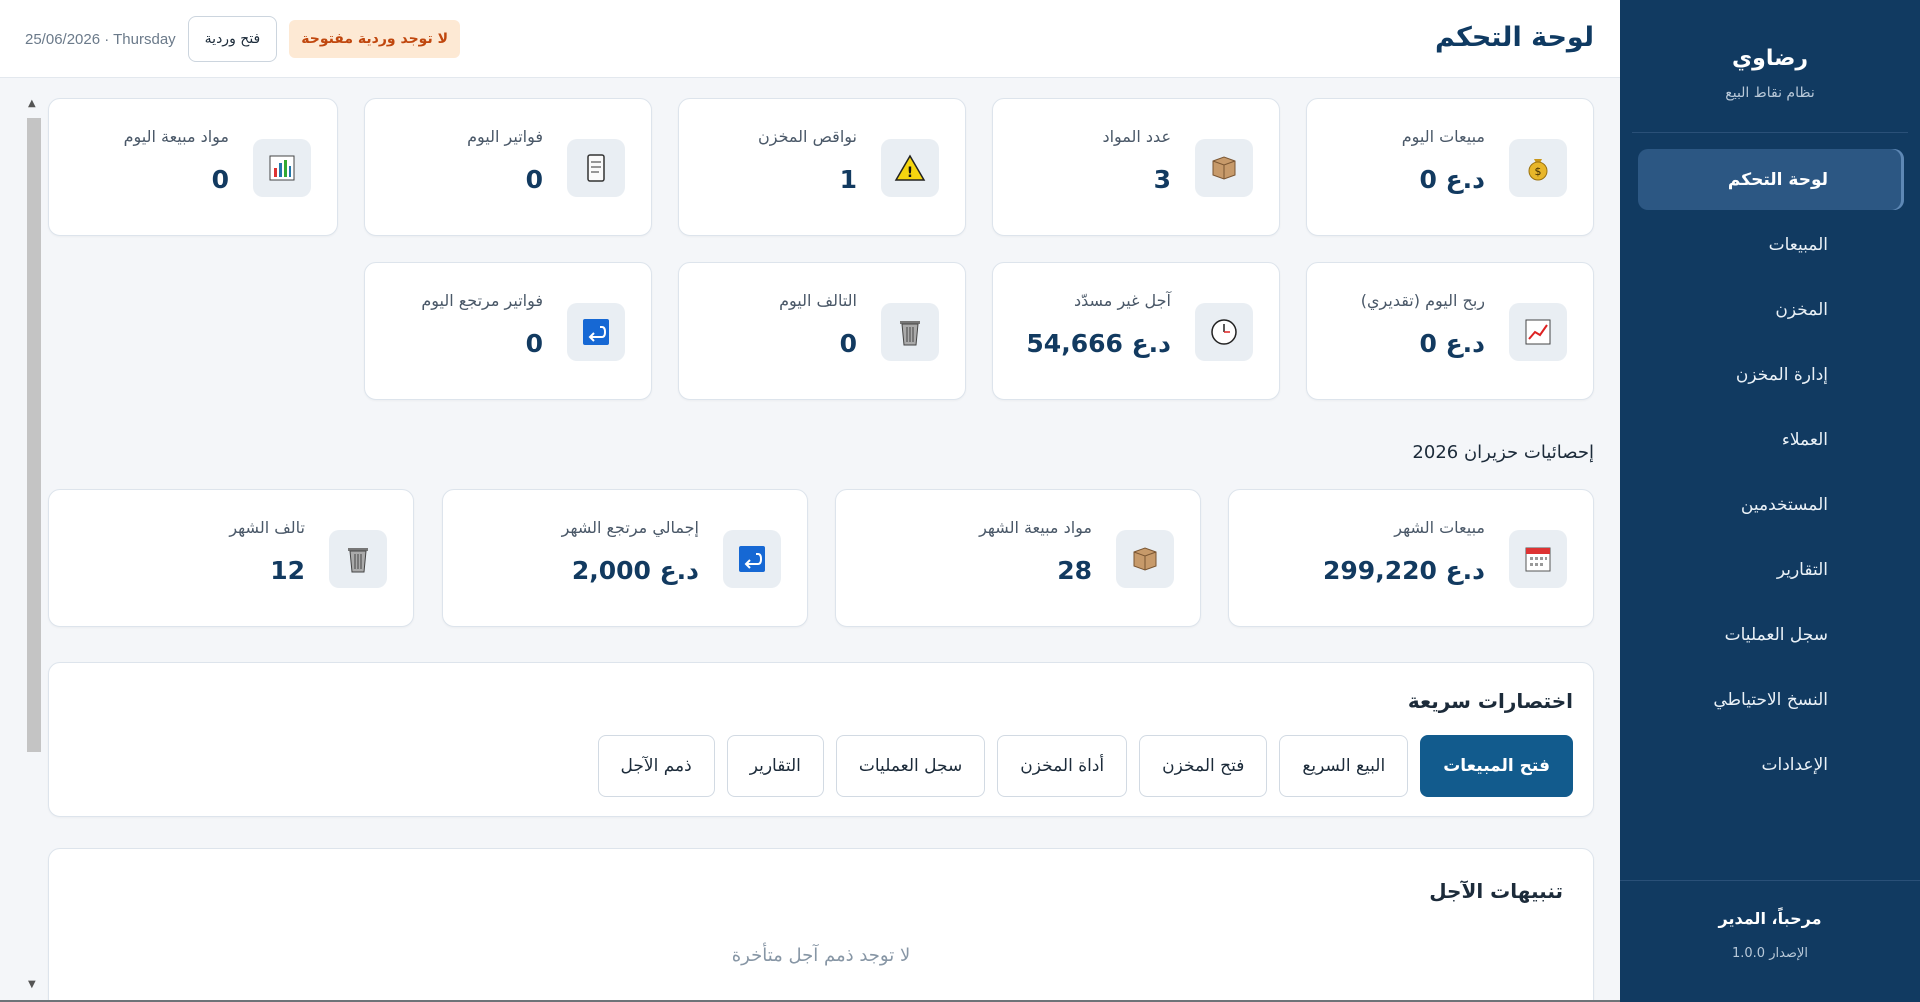 The width and height of the screenshot is (1920, 1002). What do you see at coordinates (100, 39) in the screenshot?
I see `current-date: 25/06/2026 · Thursday` at bounding box center [100, 39].